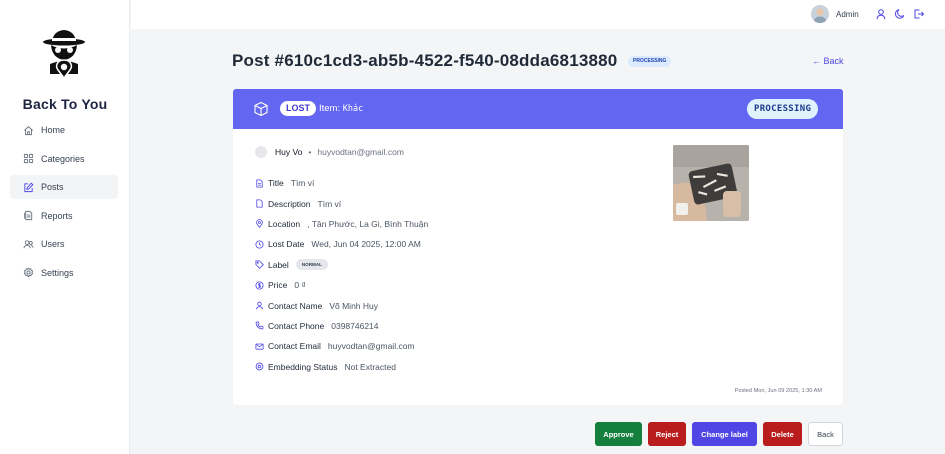 The width and height of the screenshot is (945, 454). I want to click on home-icon, so click(28, 130).